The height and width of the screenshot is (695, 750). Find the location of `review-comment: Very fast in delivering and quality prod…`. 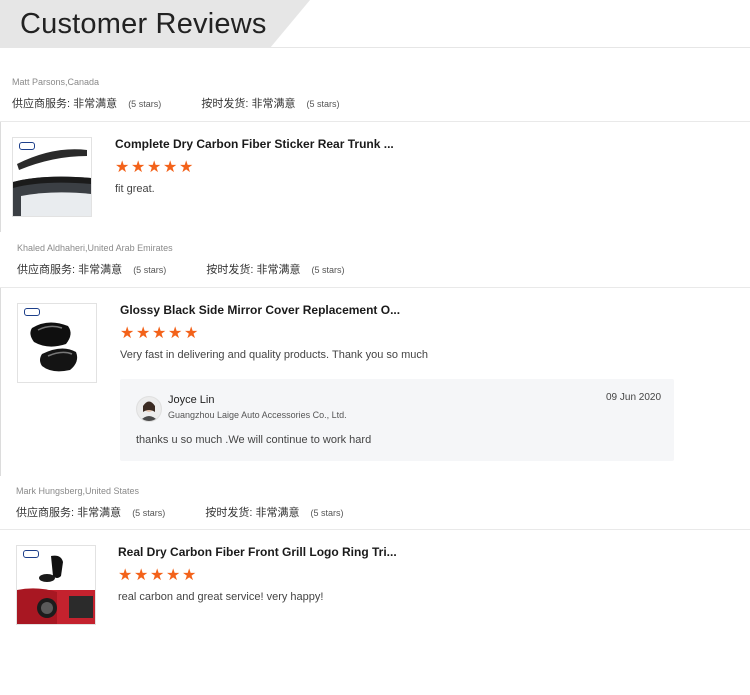

review-comment: Very fast in delivering and quality prod… is located at coordinates (274, 355).